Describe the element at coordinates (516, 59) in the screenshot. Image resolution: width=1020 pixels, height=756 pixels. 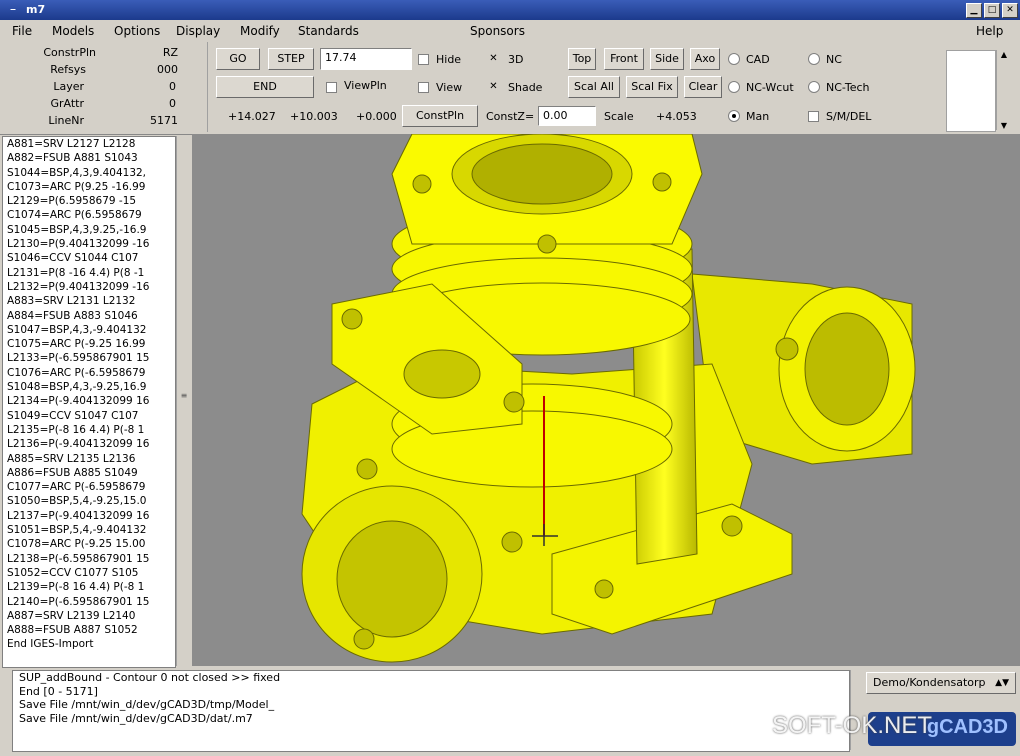
I see `threed-label: 3D` at that location.